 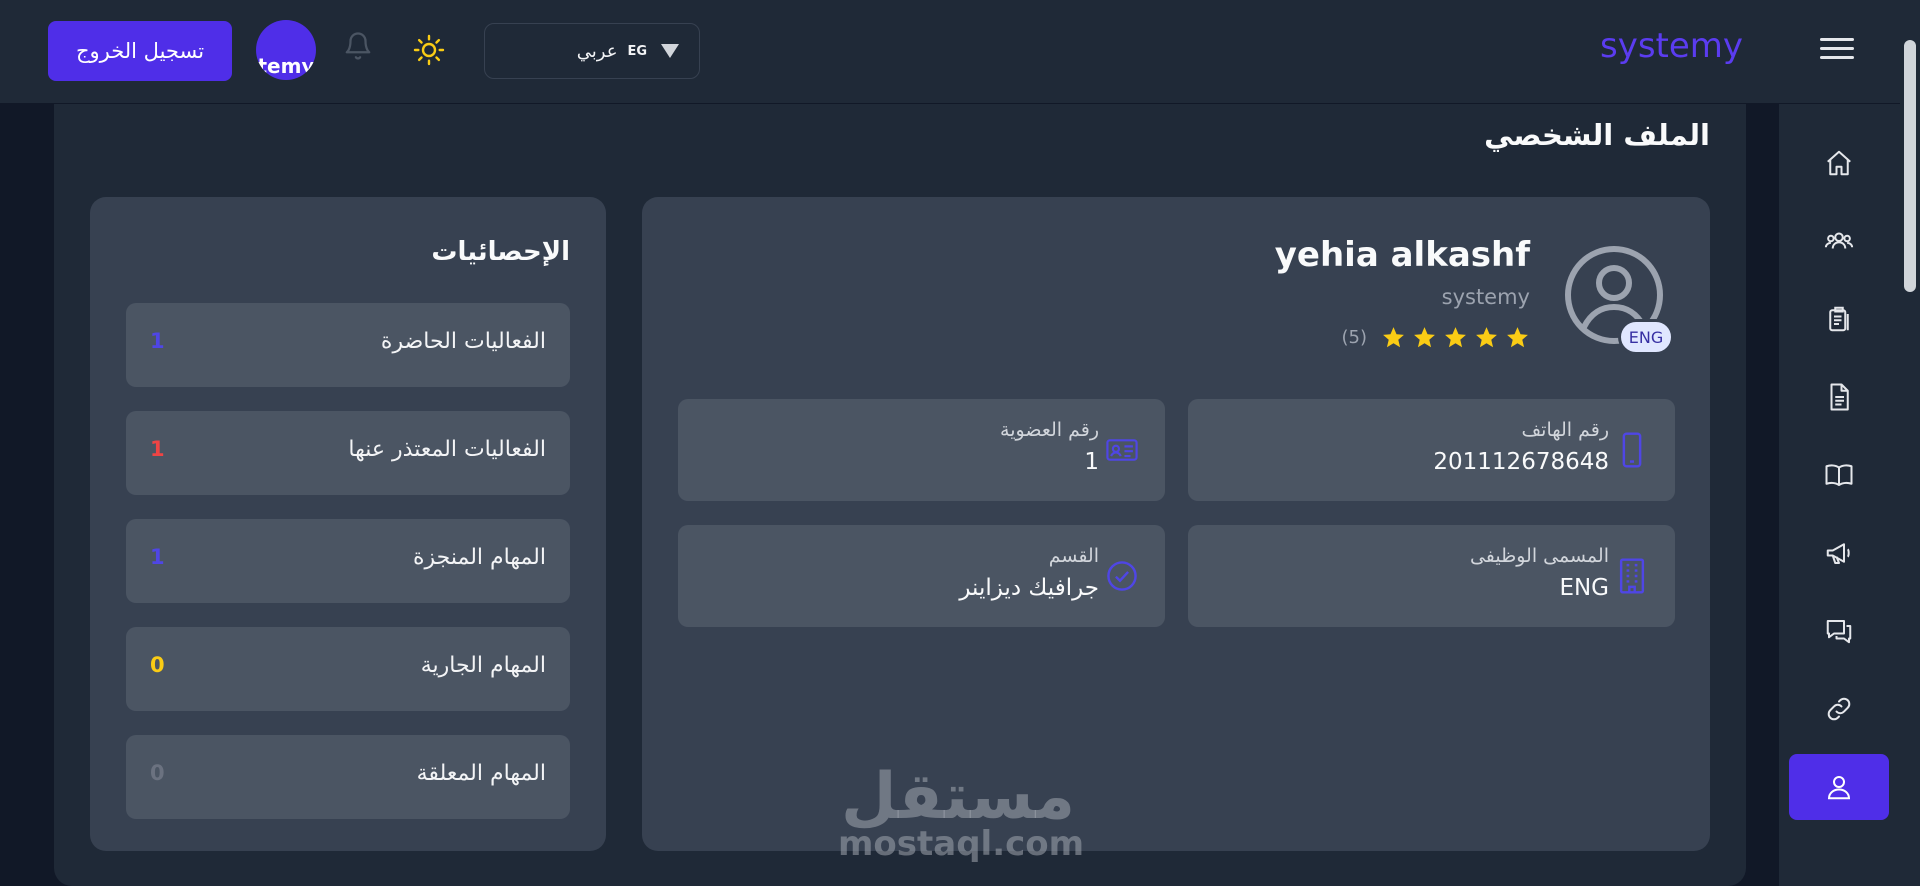 I want to click on stat-label: الفعاليات الحاضرة, so click(x=463, y=341).